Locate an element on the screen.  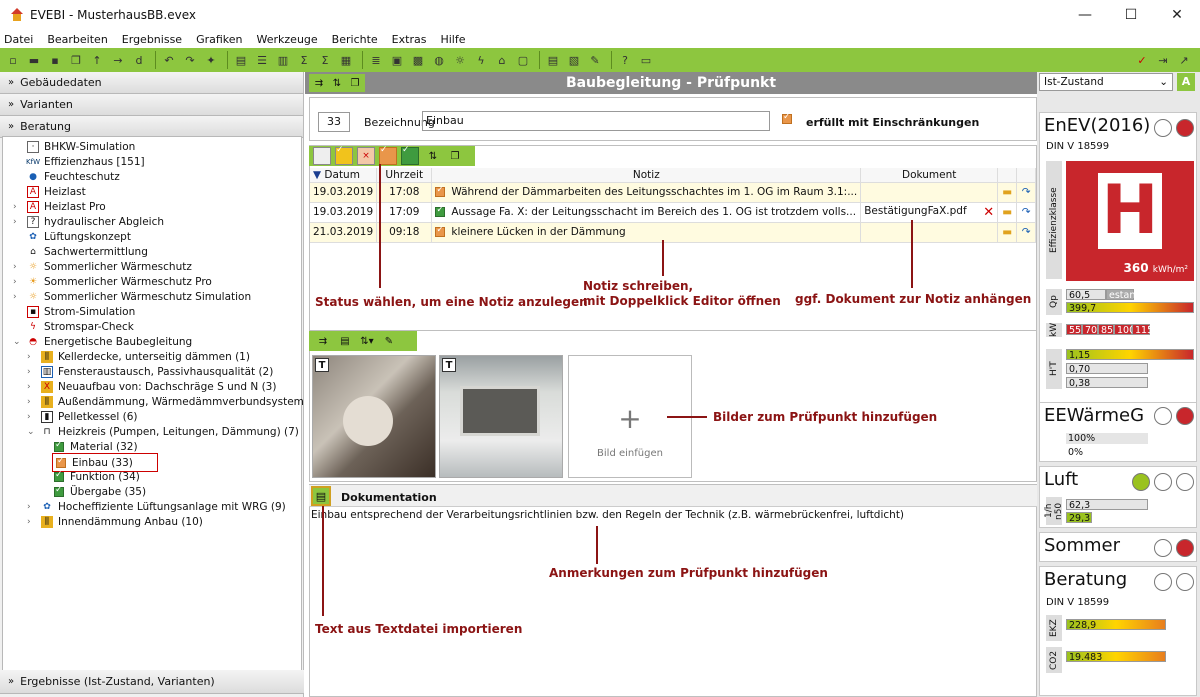
print-icon: ▤ is located at coordinates (553, 60).